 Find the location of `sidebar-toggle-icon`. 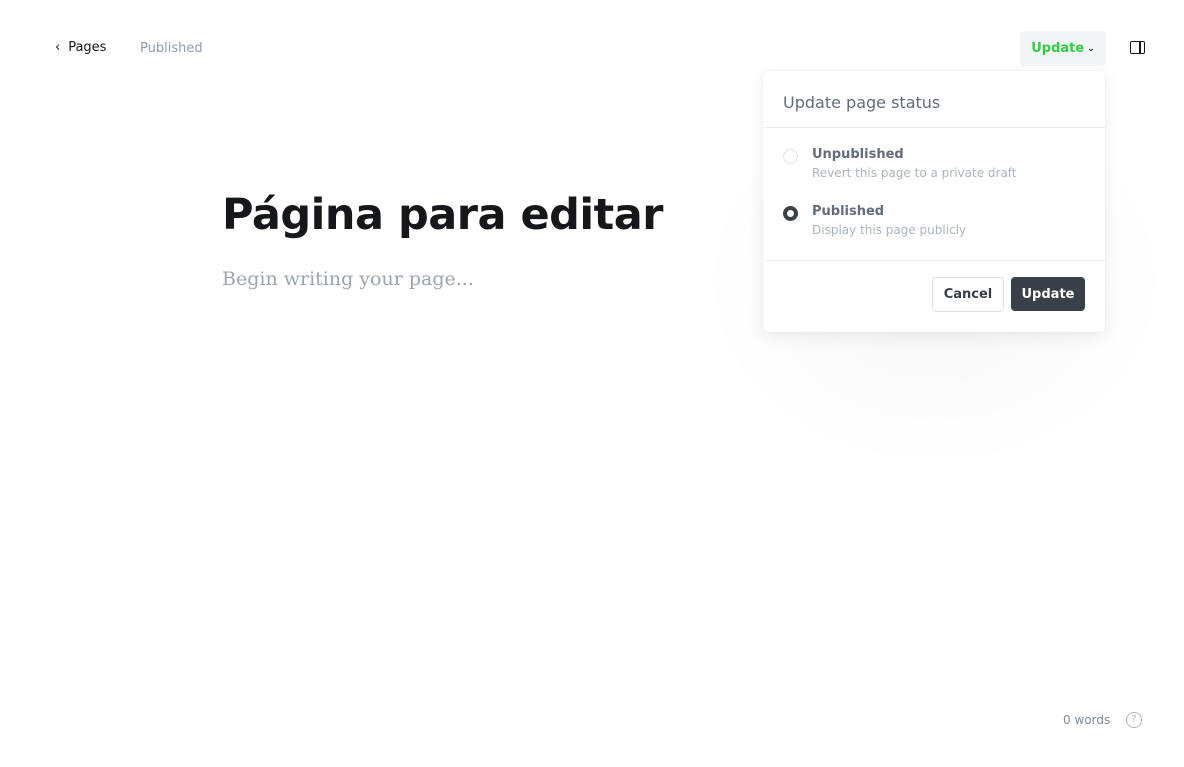

sidebar-toggle-icon is located at coordinates (1137, 47).